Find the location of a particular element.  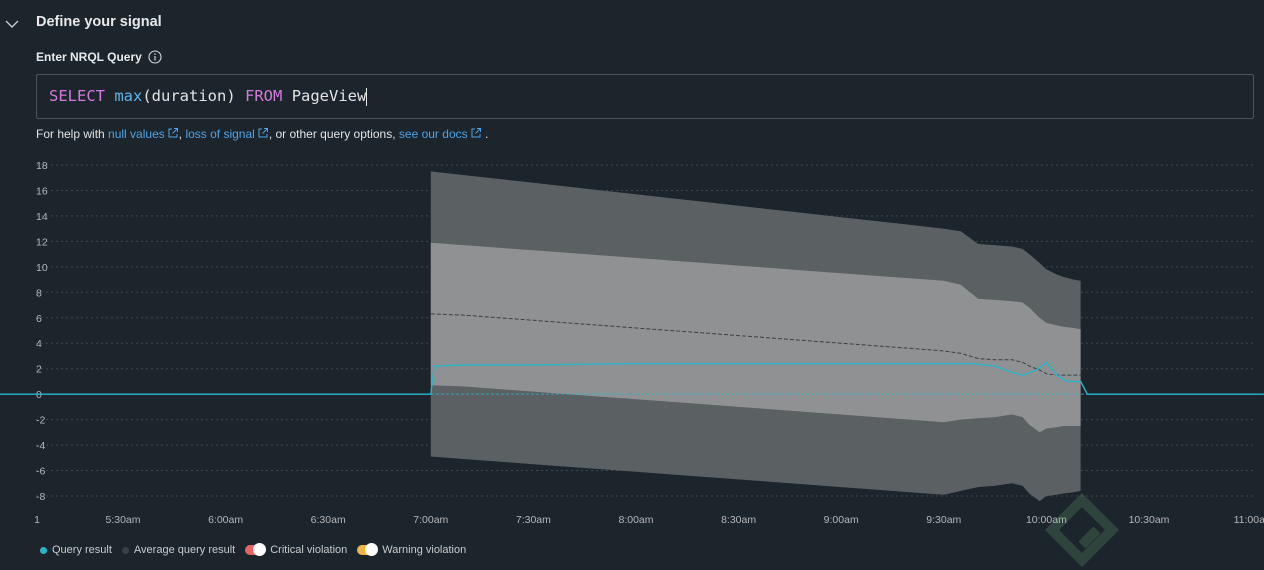

y-tick-label: -2 is located at coordinates (40, 421).